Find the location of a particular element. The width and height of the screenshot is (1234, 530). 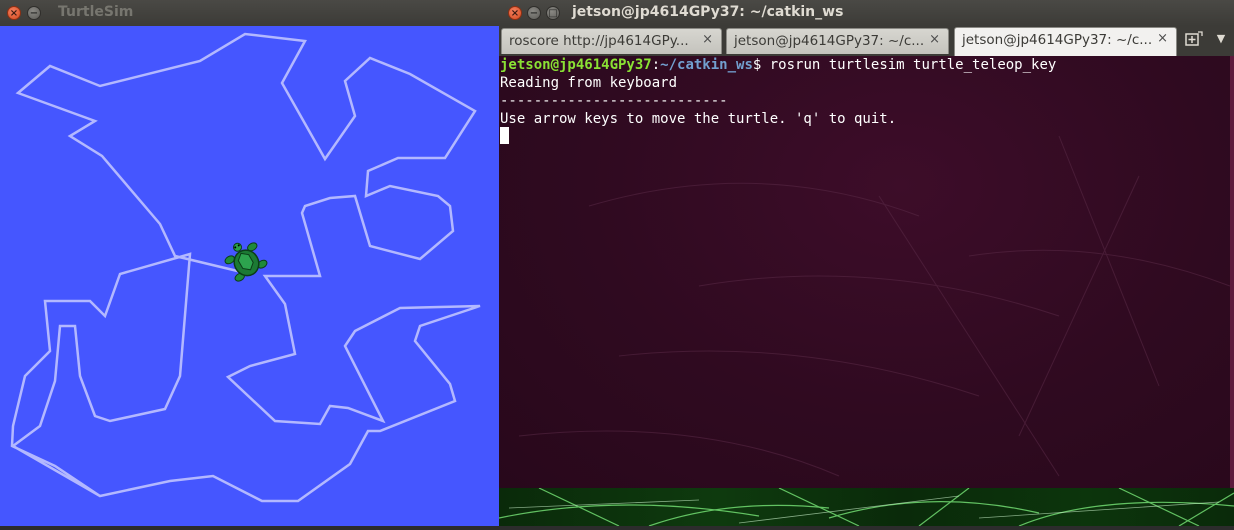

prompt-user-host: jetson@jp4614GPy37 is located at coordinates (576, 65).